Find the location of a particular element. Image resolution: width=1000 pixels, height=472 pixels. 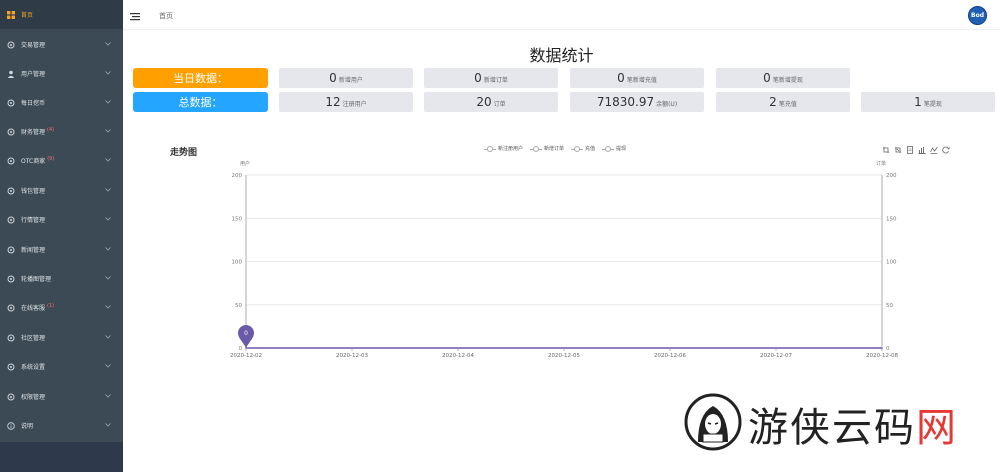

watermark-text-main: 游侠云码 is located at coordinates (832, 428).